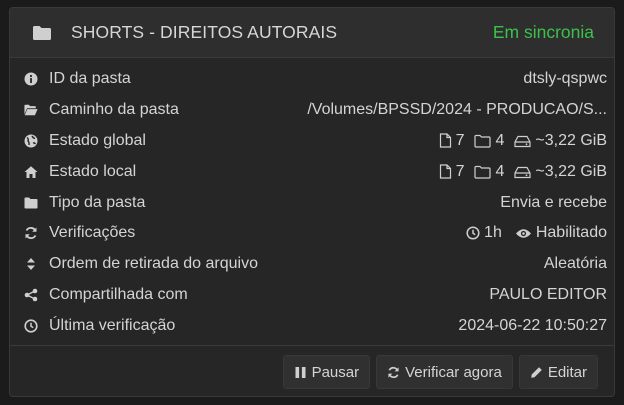 This screenshot has height=405, width=624. Describe the element at coordinates (204, 32) in the screenshot. I see `folder-title: SHORTS - DIREITOS AUTORAIS` at that location.